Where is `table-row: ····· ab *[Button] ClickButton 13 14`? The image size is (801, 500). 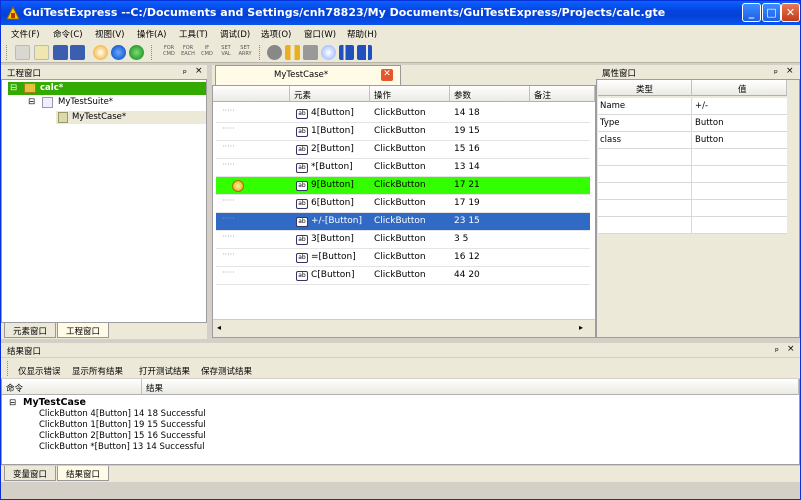 table-row: ····· ab *[Button] ClickButton 13 14 is located at coordinates (403, 168).